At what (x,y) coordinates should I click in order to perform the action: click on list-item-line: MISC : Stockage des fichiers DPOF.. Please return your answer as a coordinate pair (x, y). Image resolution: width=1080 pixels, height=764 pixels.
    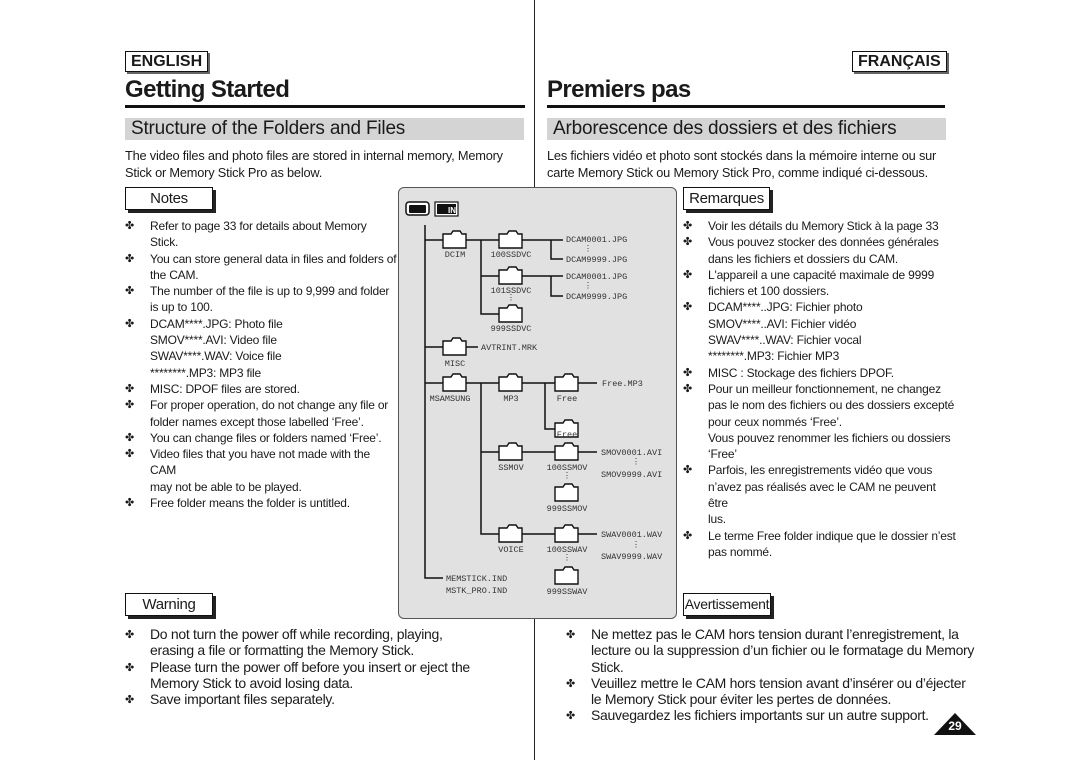
    Looking at the image, I should click on (801, 372).